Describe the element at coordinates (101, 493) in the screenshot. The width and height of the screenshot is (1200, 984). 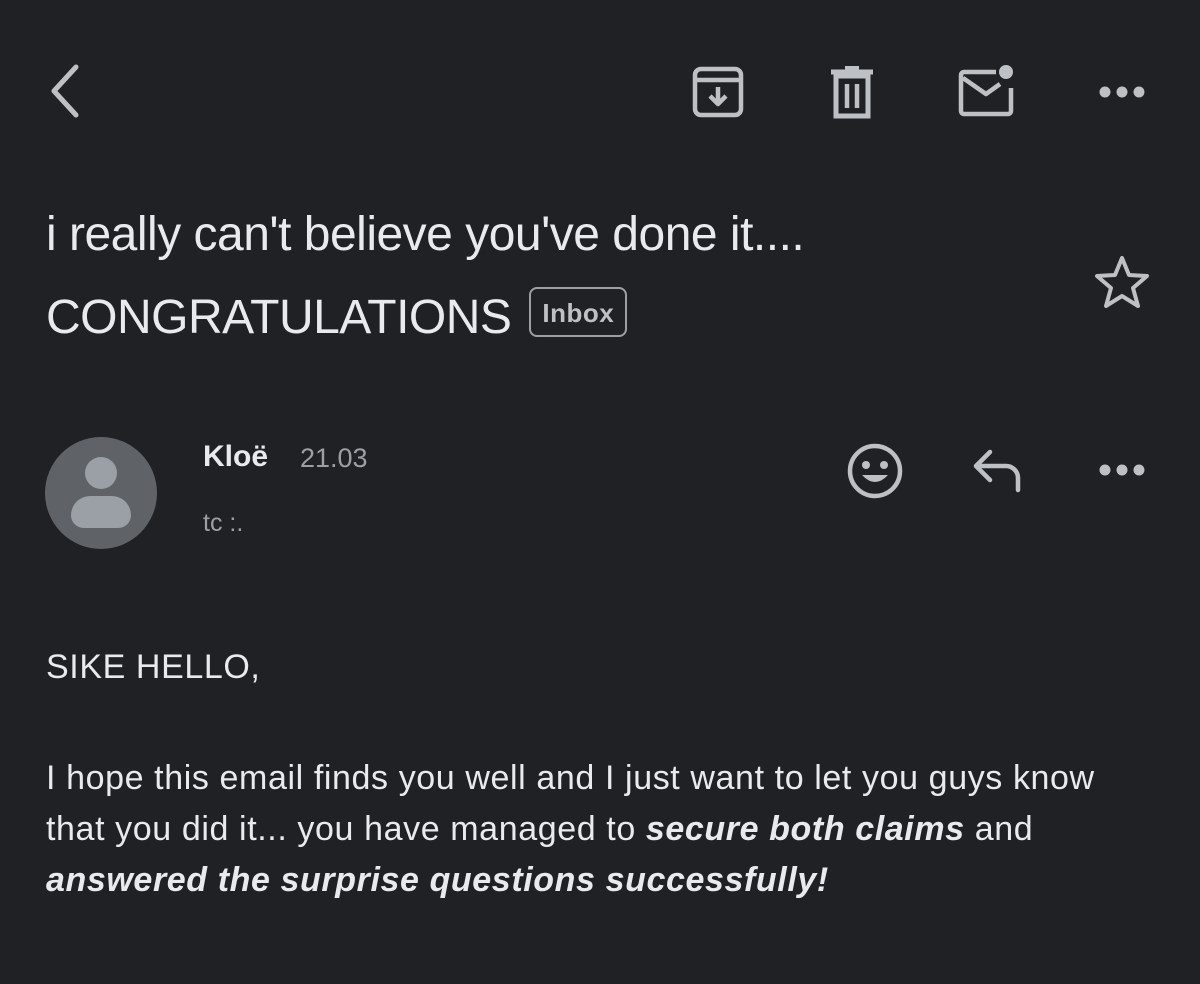
I see `sender-avatar` at that location.